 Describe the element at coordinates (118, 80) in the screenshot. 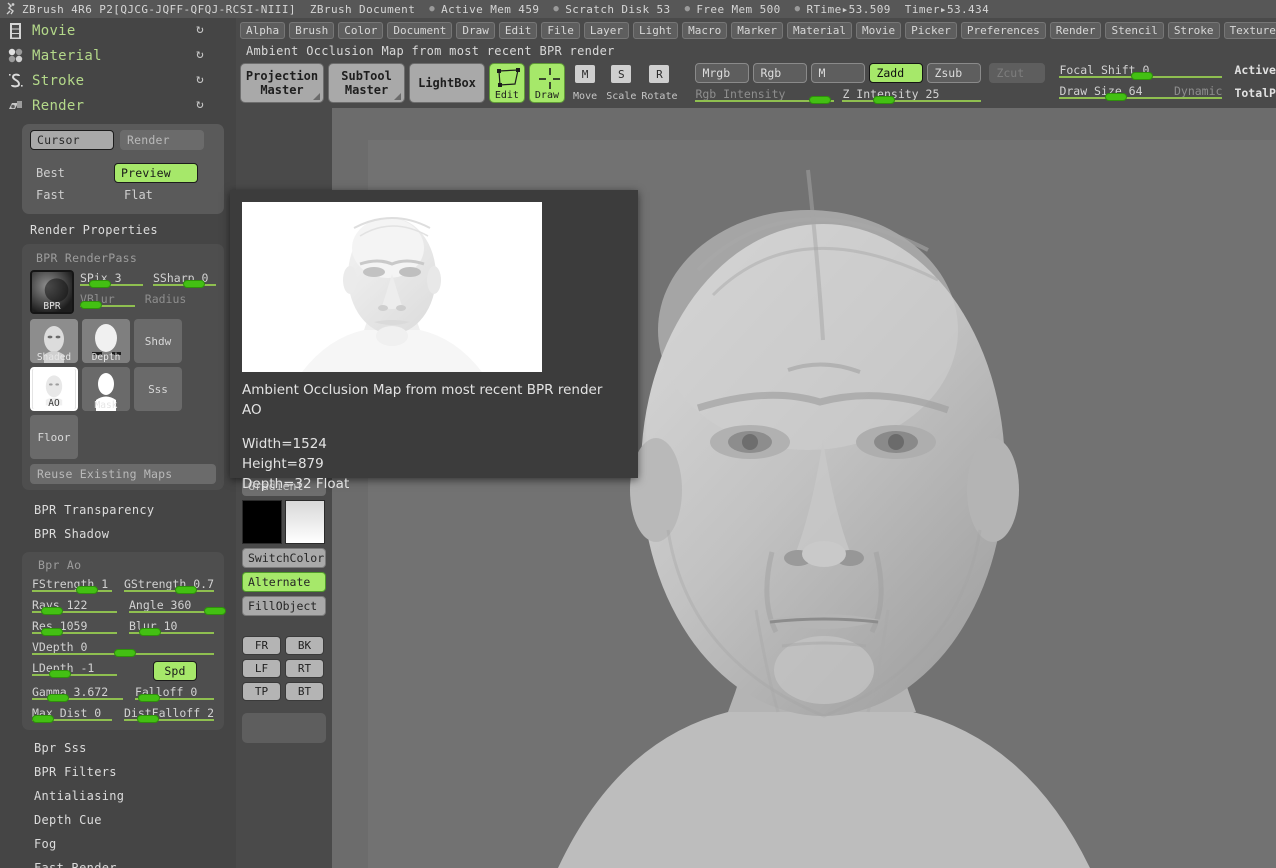

I see `palette-row-stroke: Stroke ↻` at that location.